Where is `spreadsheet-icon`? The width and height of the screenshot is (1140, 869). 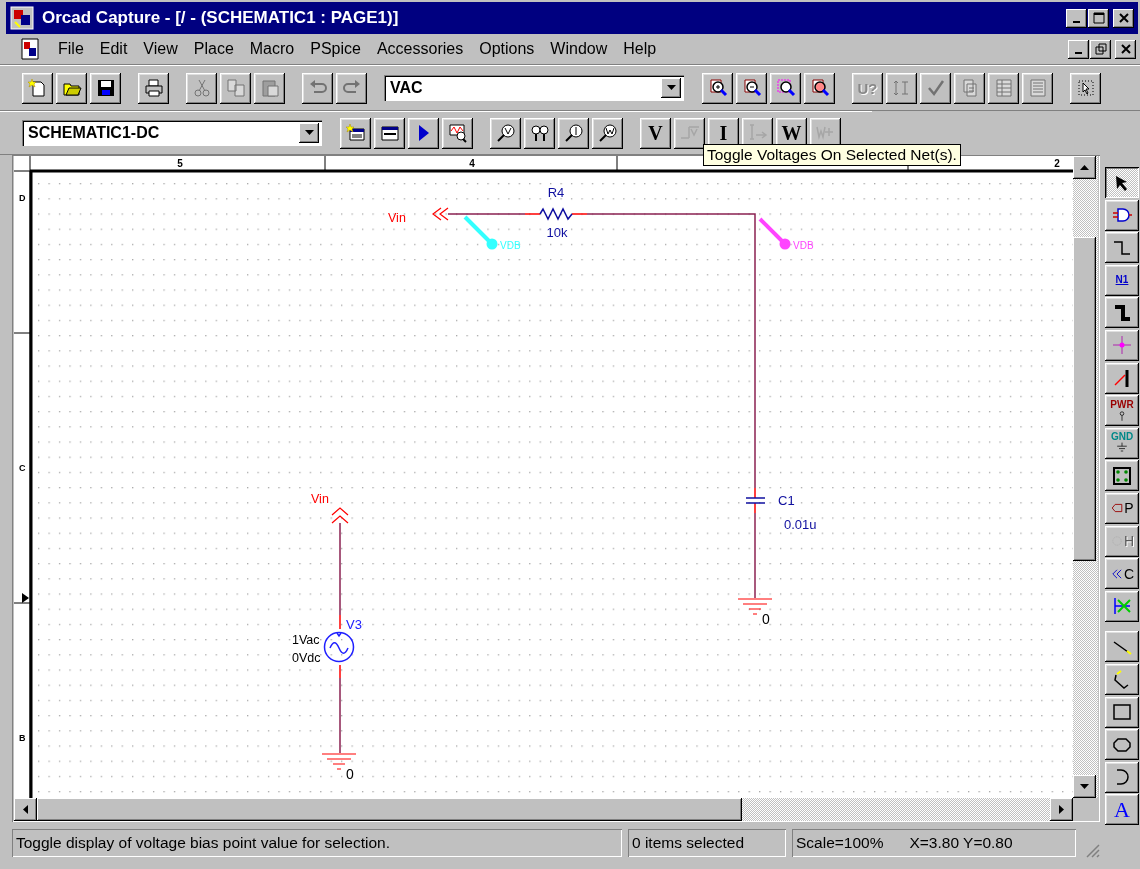 spreadsheet-icon is located at coordinates (1003, 88).